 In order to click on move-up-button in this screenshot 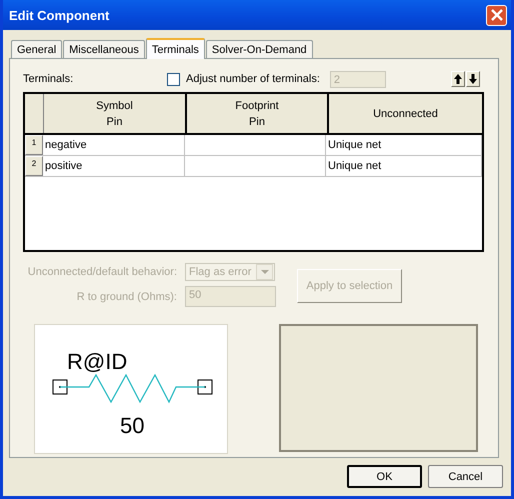, I will do `click(458, 79)`.